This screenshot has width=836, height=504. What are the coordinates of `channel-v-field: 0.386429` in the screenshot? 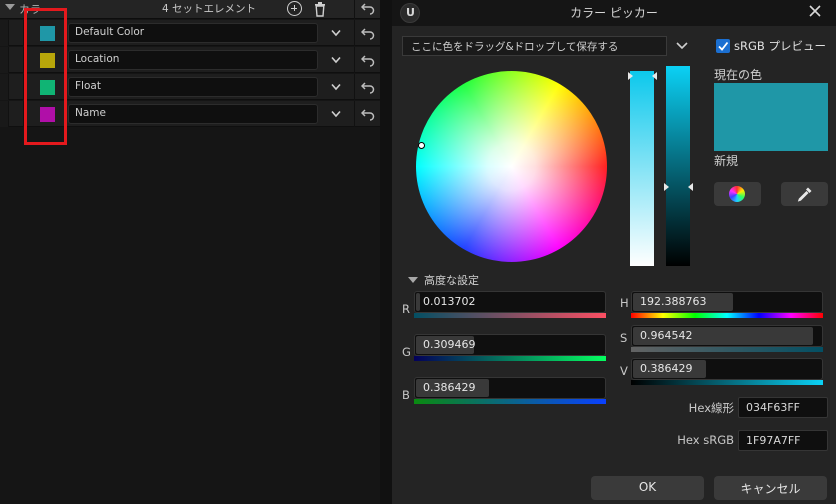 It's located at (727, 369).